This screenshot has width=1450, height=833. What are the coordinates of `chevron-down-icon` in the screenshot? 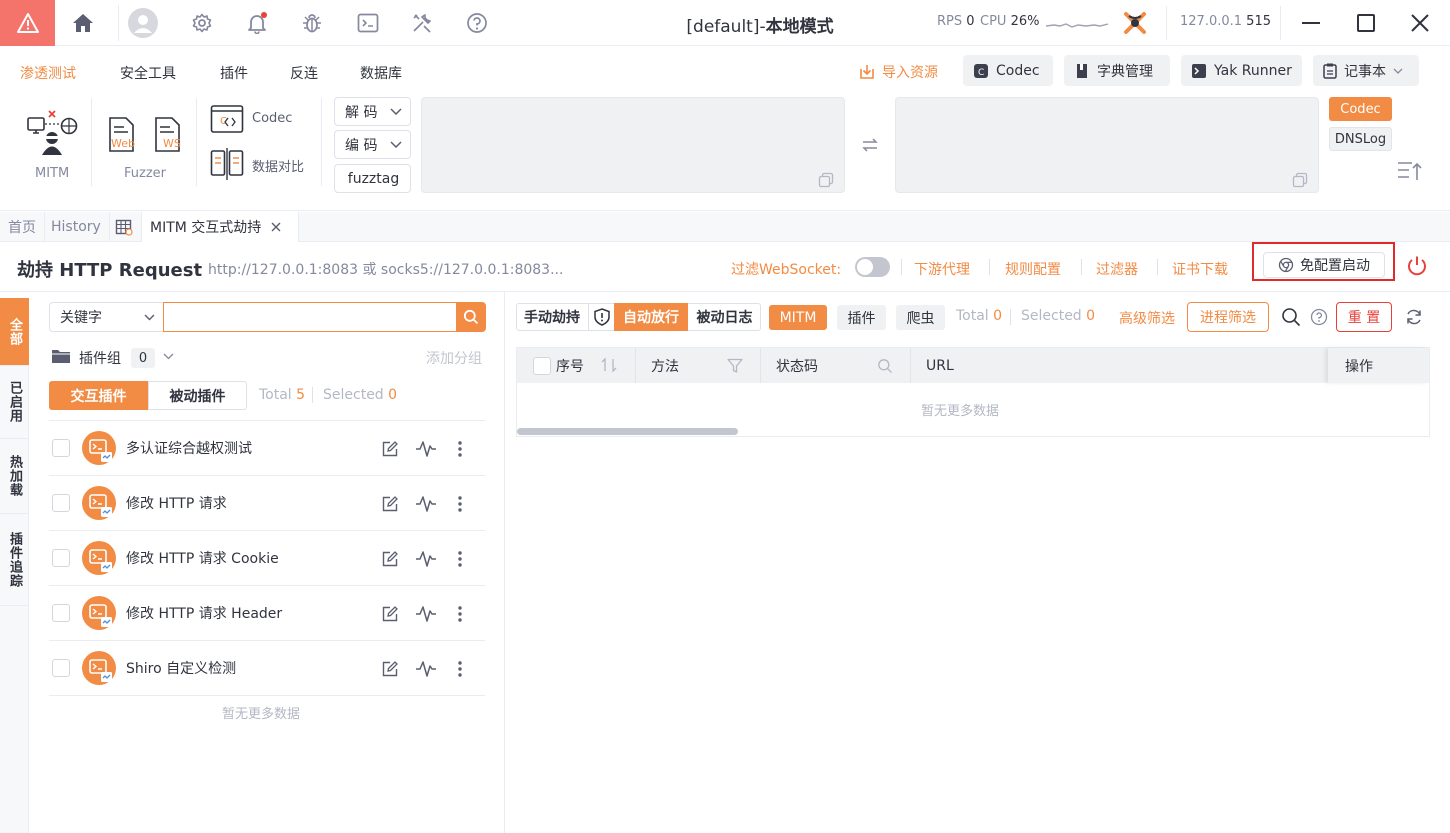 It's located at (168, 356).